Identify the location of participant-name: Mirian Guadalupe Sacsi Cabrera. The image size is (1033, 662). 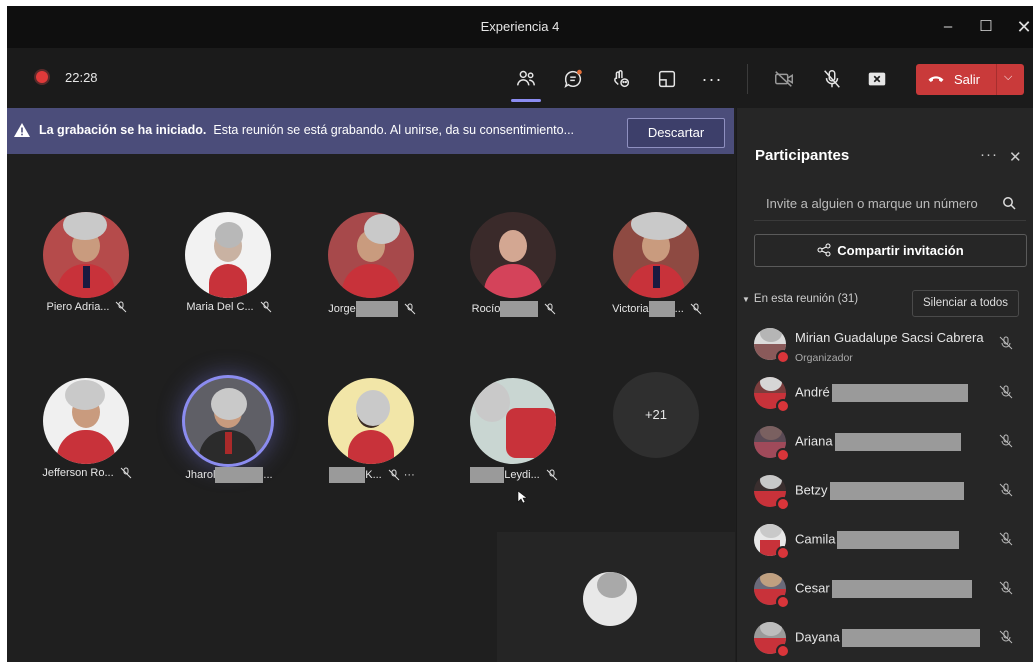
(889, 337).